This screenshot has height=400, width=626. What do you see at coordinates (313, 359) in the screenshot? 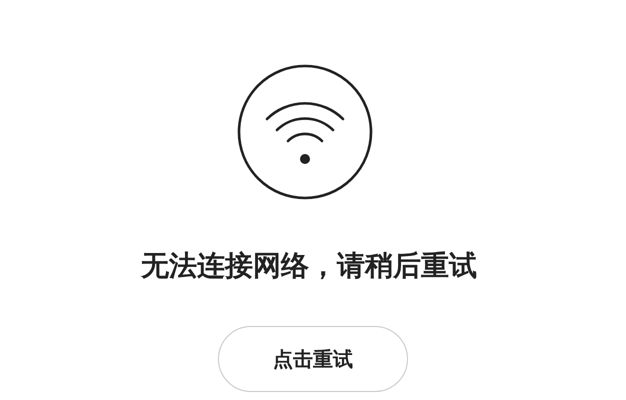
I see `retry-button: 点击重试` at bounding box center [313, 359].